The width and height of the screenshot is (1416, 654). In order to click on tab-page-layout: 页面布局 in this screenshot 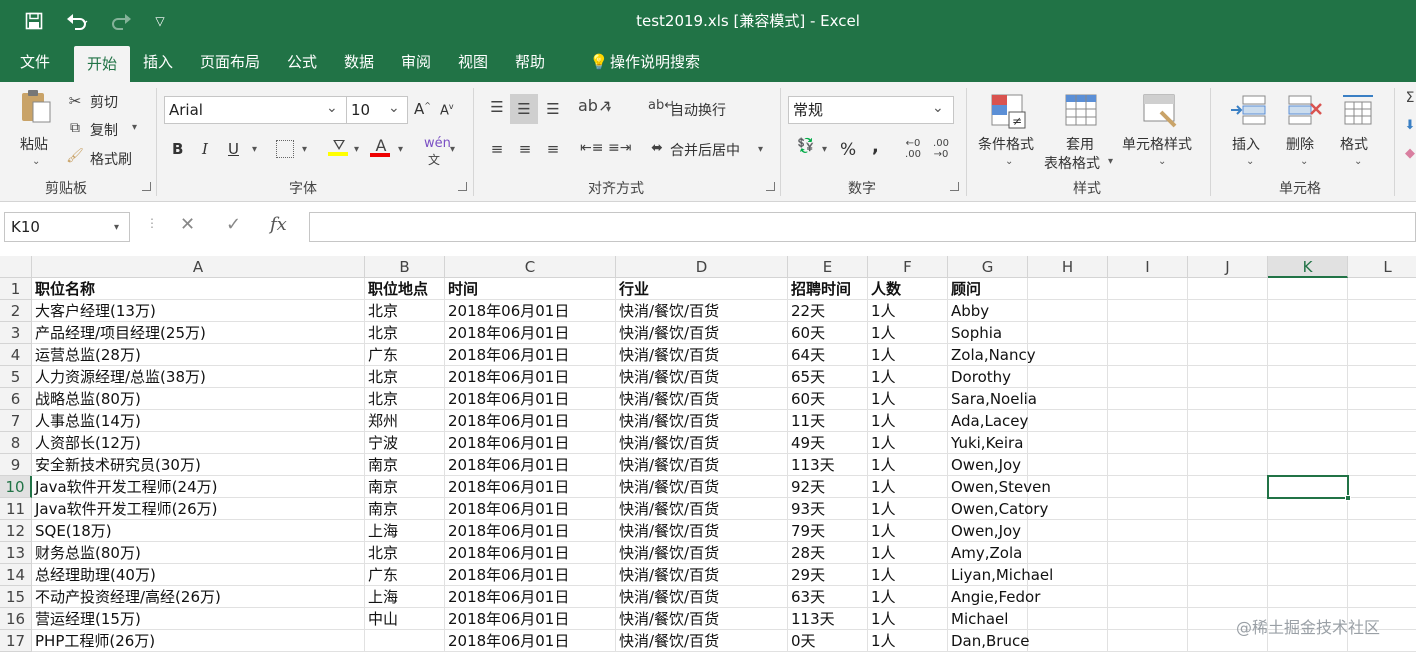, I will do `click(230, 62)`.